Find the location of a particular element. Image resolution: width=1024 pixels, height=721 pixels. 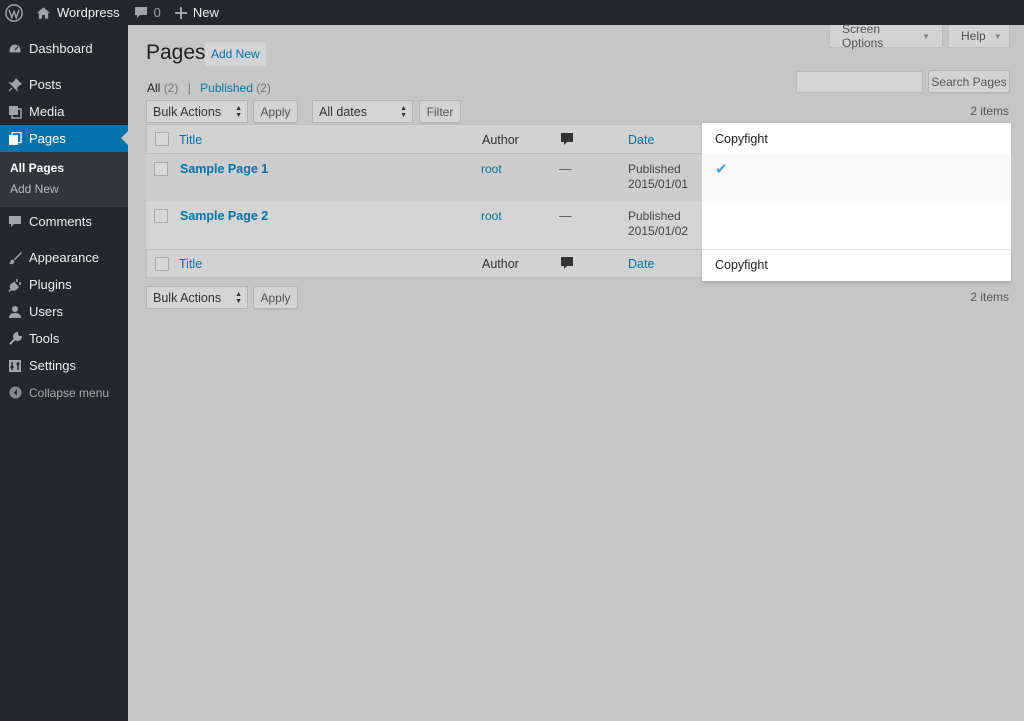

items-count-bottom: 2 items is located at coordinates (989, 297).